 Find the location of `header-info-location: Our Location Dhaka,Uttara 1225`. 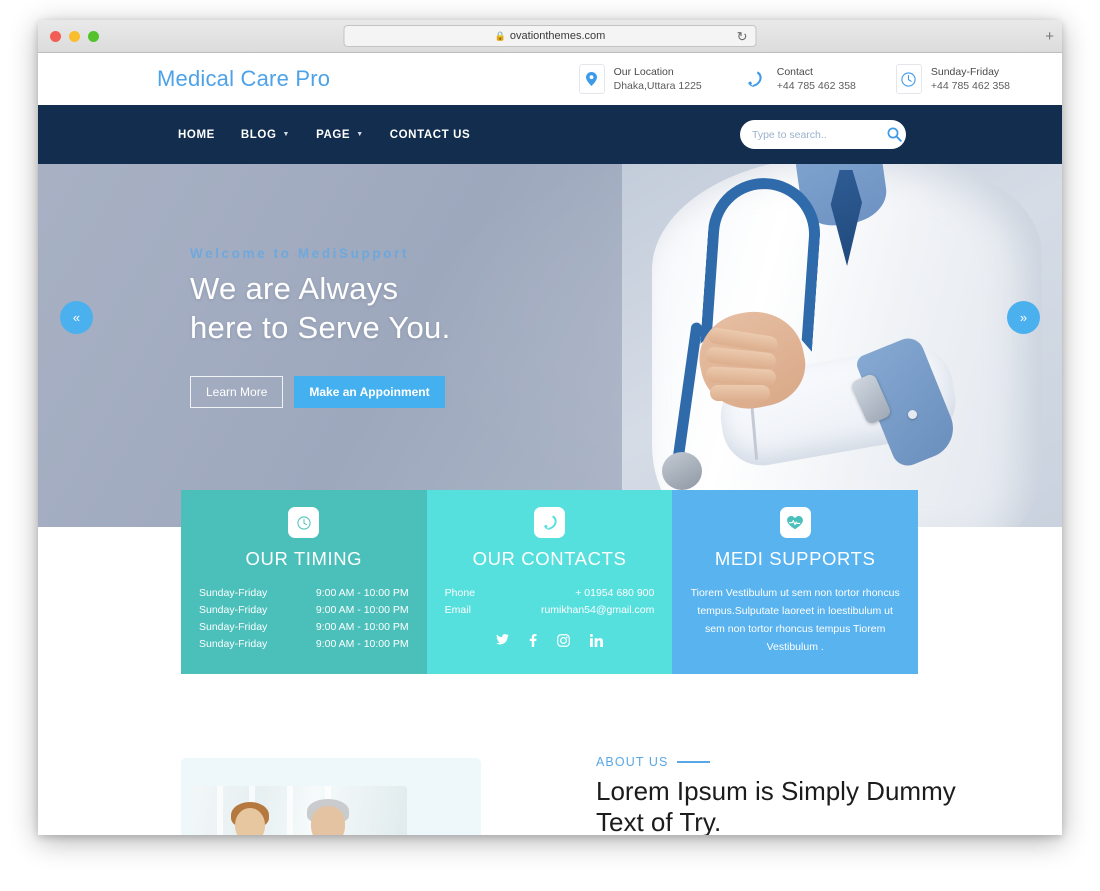

header-info-location: Our Location Dhaka,Uttara 1225 is located at coordinates (640, 79).